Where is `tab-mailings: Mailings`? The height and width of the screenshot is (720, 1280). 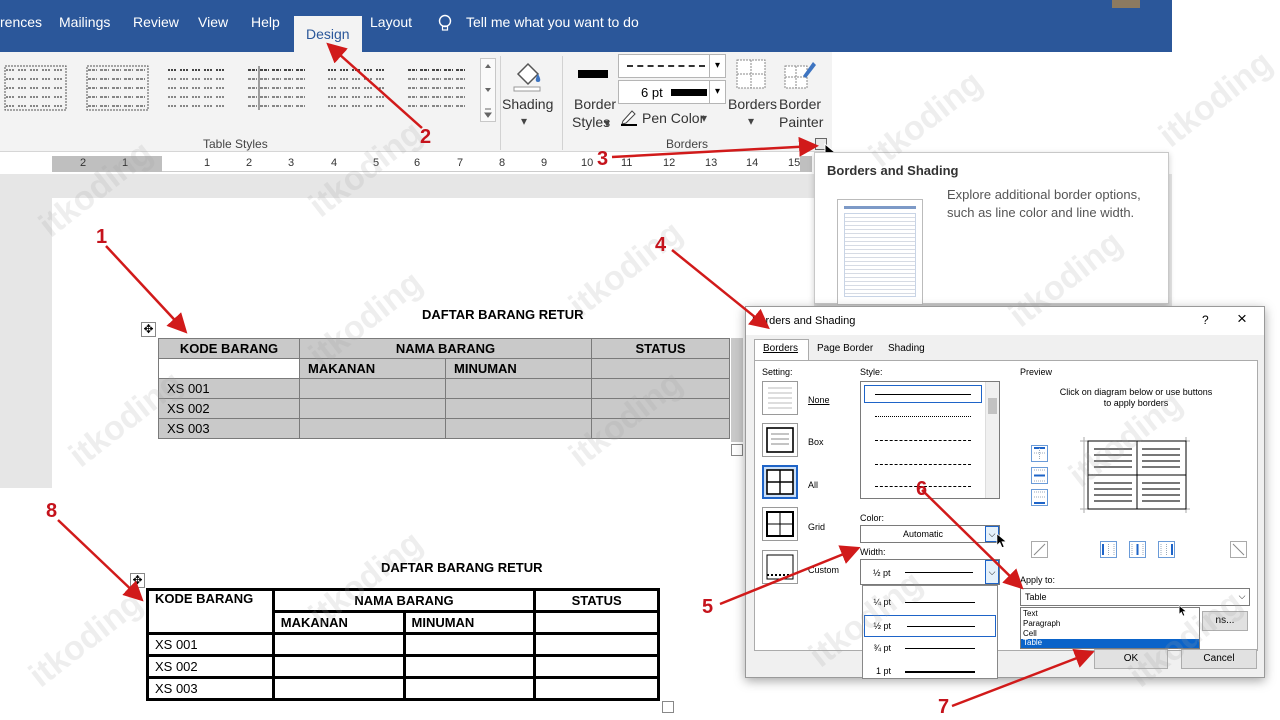
tab-mailings: Mailings is located at coordinates (84, 22).